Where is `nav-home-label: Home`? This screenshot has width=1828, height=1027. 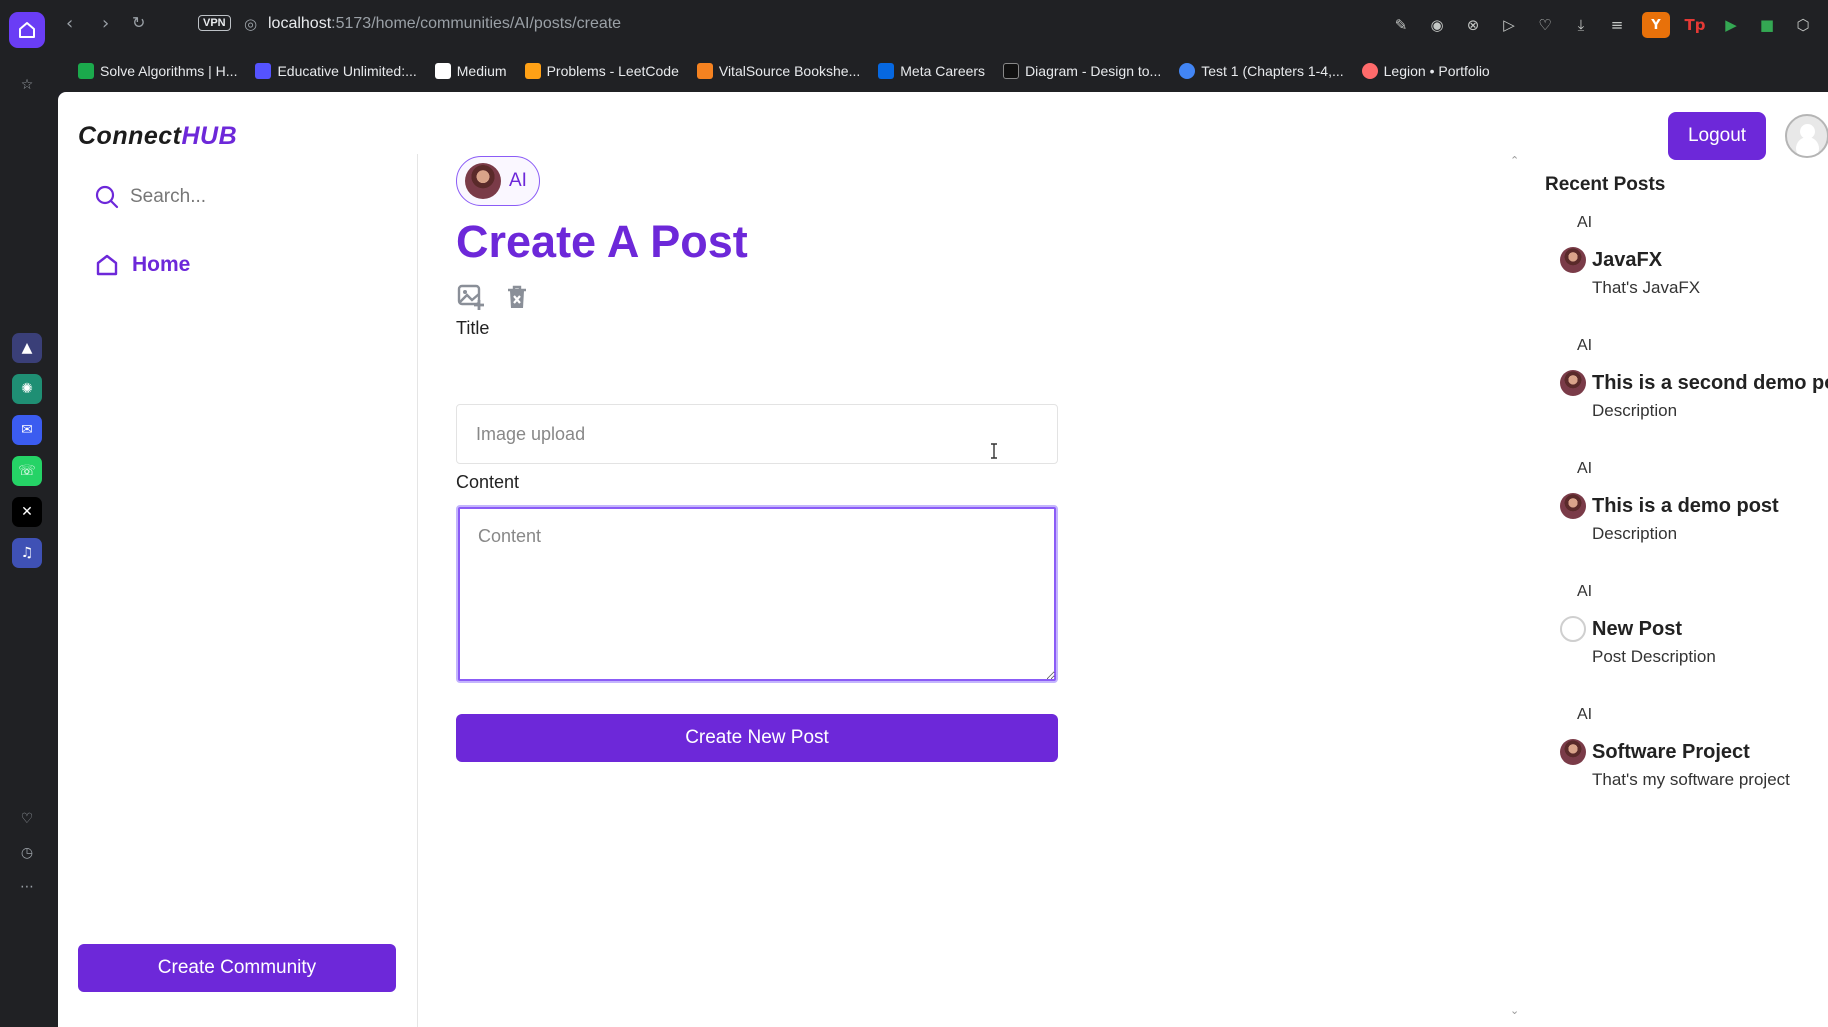
nav-home-label: Home is located at coordinates (161, 264).